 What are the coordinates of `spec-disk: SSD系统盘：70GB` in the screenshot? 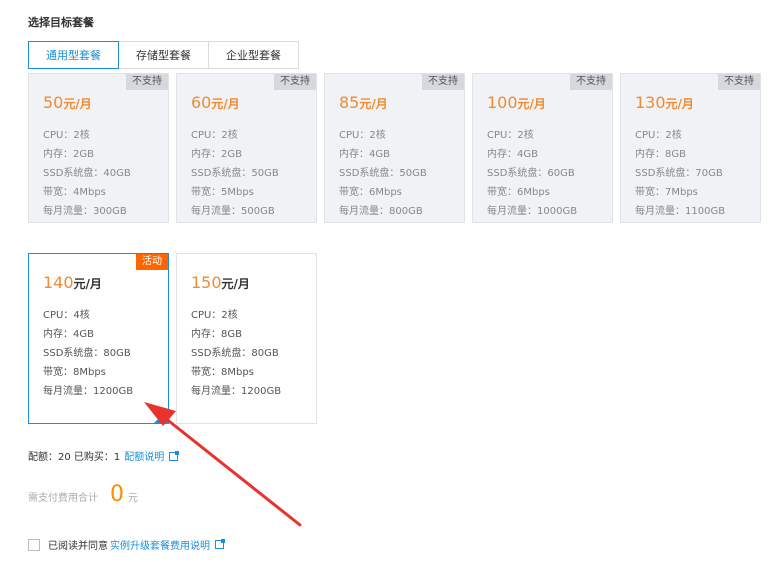 It's located at (679, 173).